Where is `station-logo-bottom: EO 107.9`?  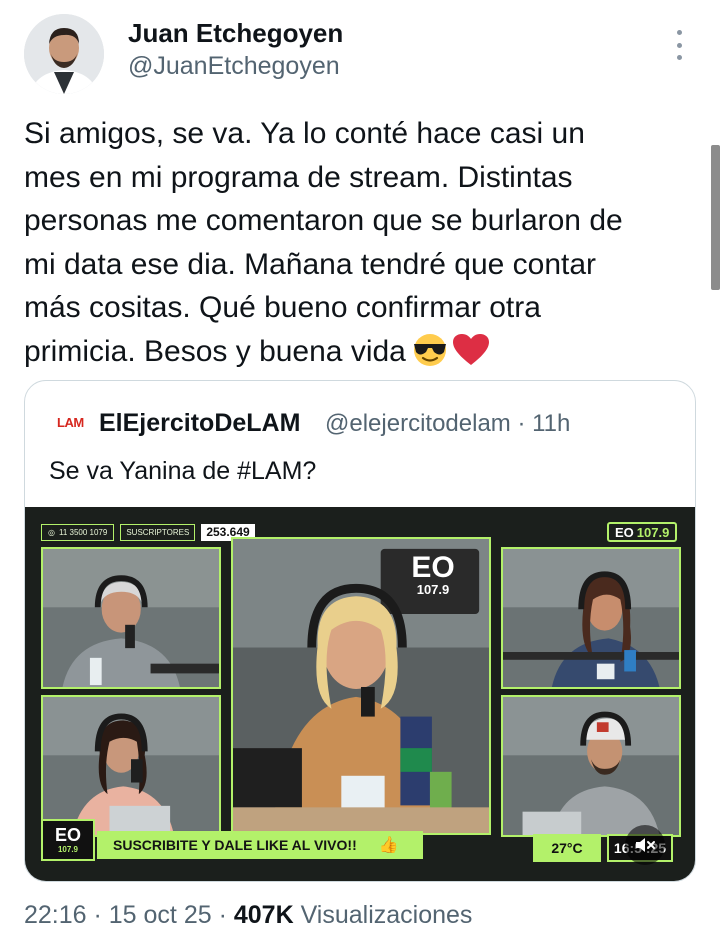 station-logo-bottom: EO 107.9 is located at coordinates (68, 840).